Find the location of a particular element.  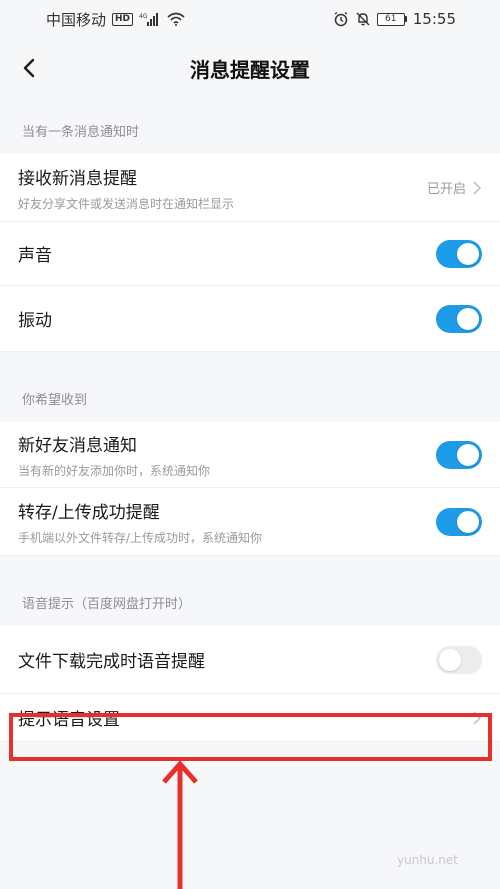

mute-bell-icon is located at coordinates (363, 19).